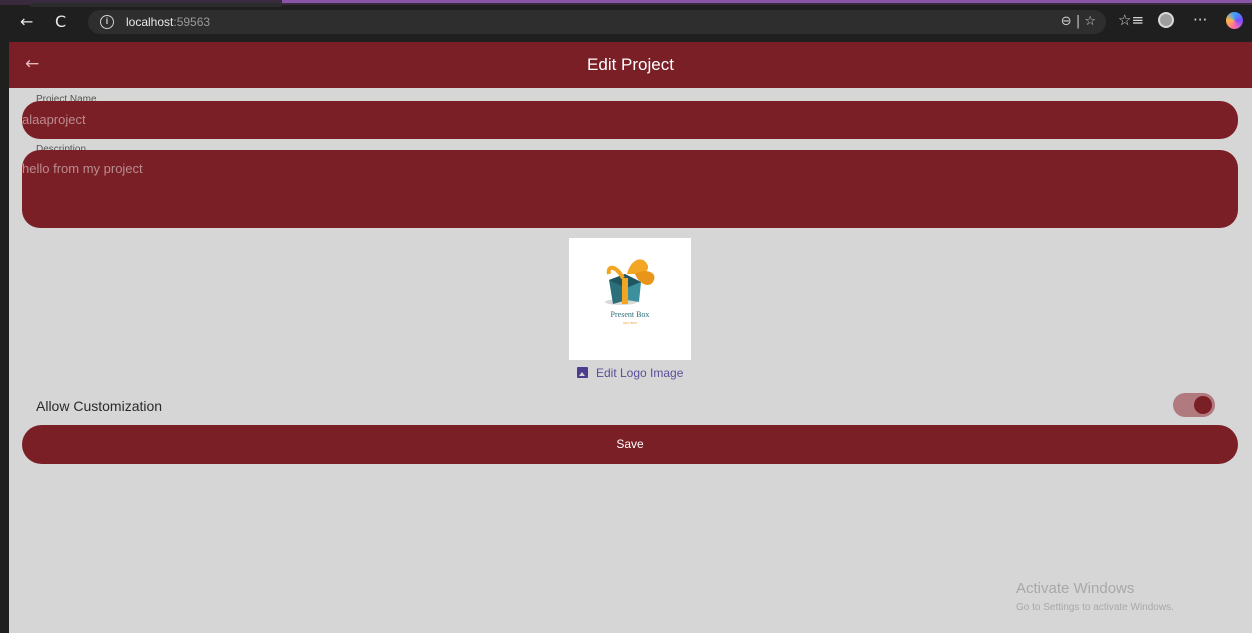  I want to click on allow-customization-toggle, so click(1194, 405).